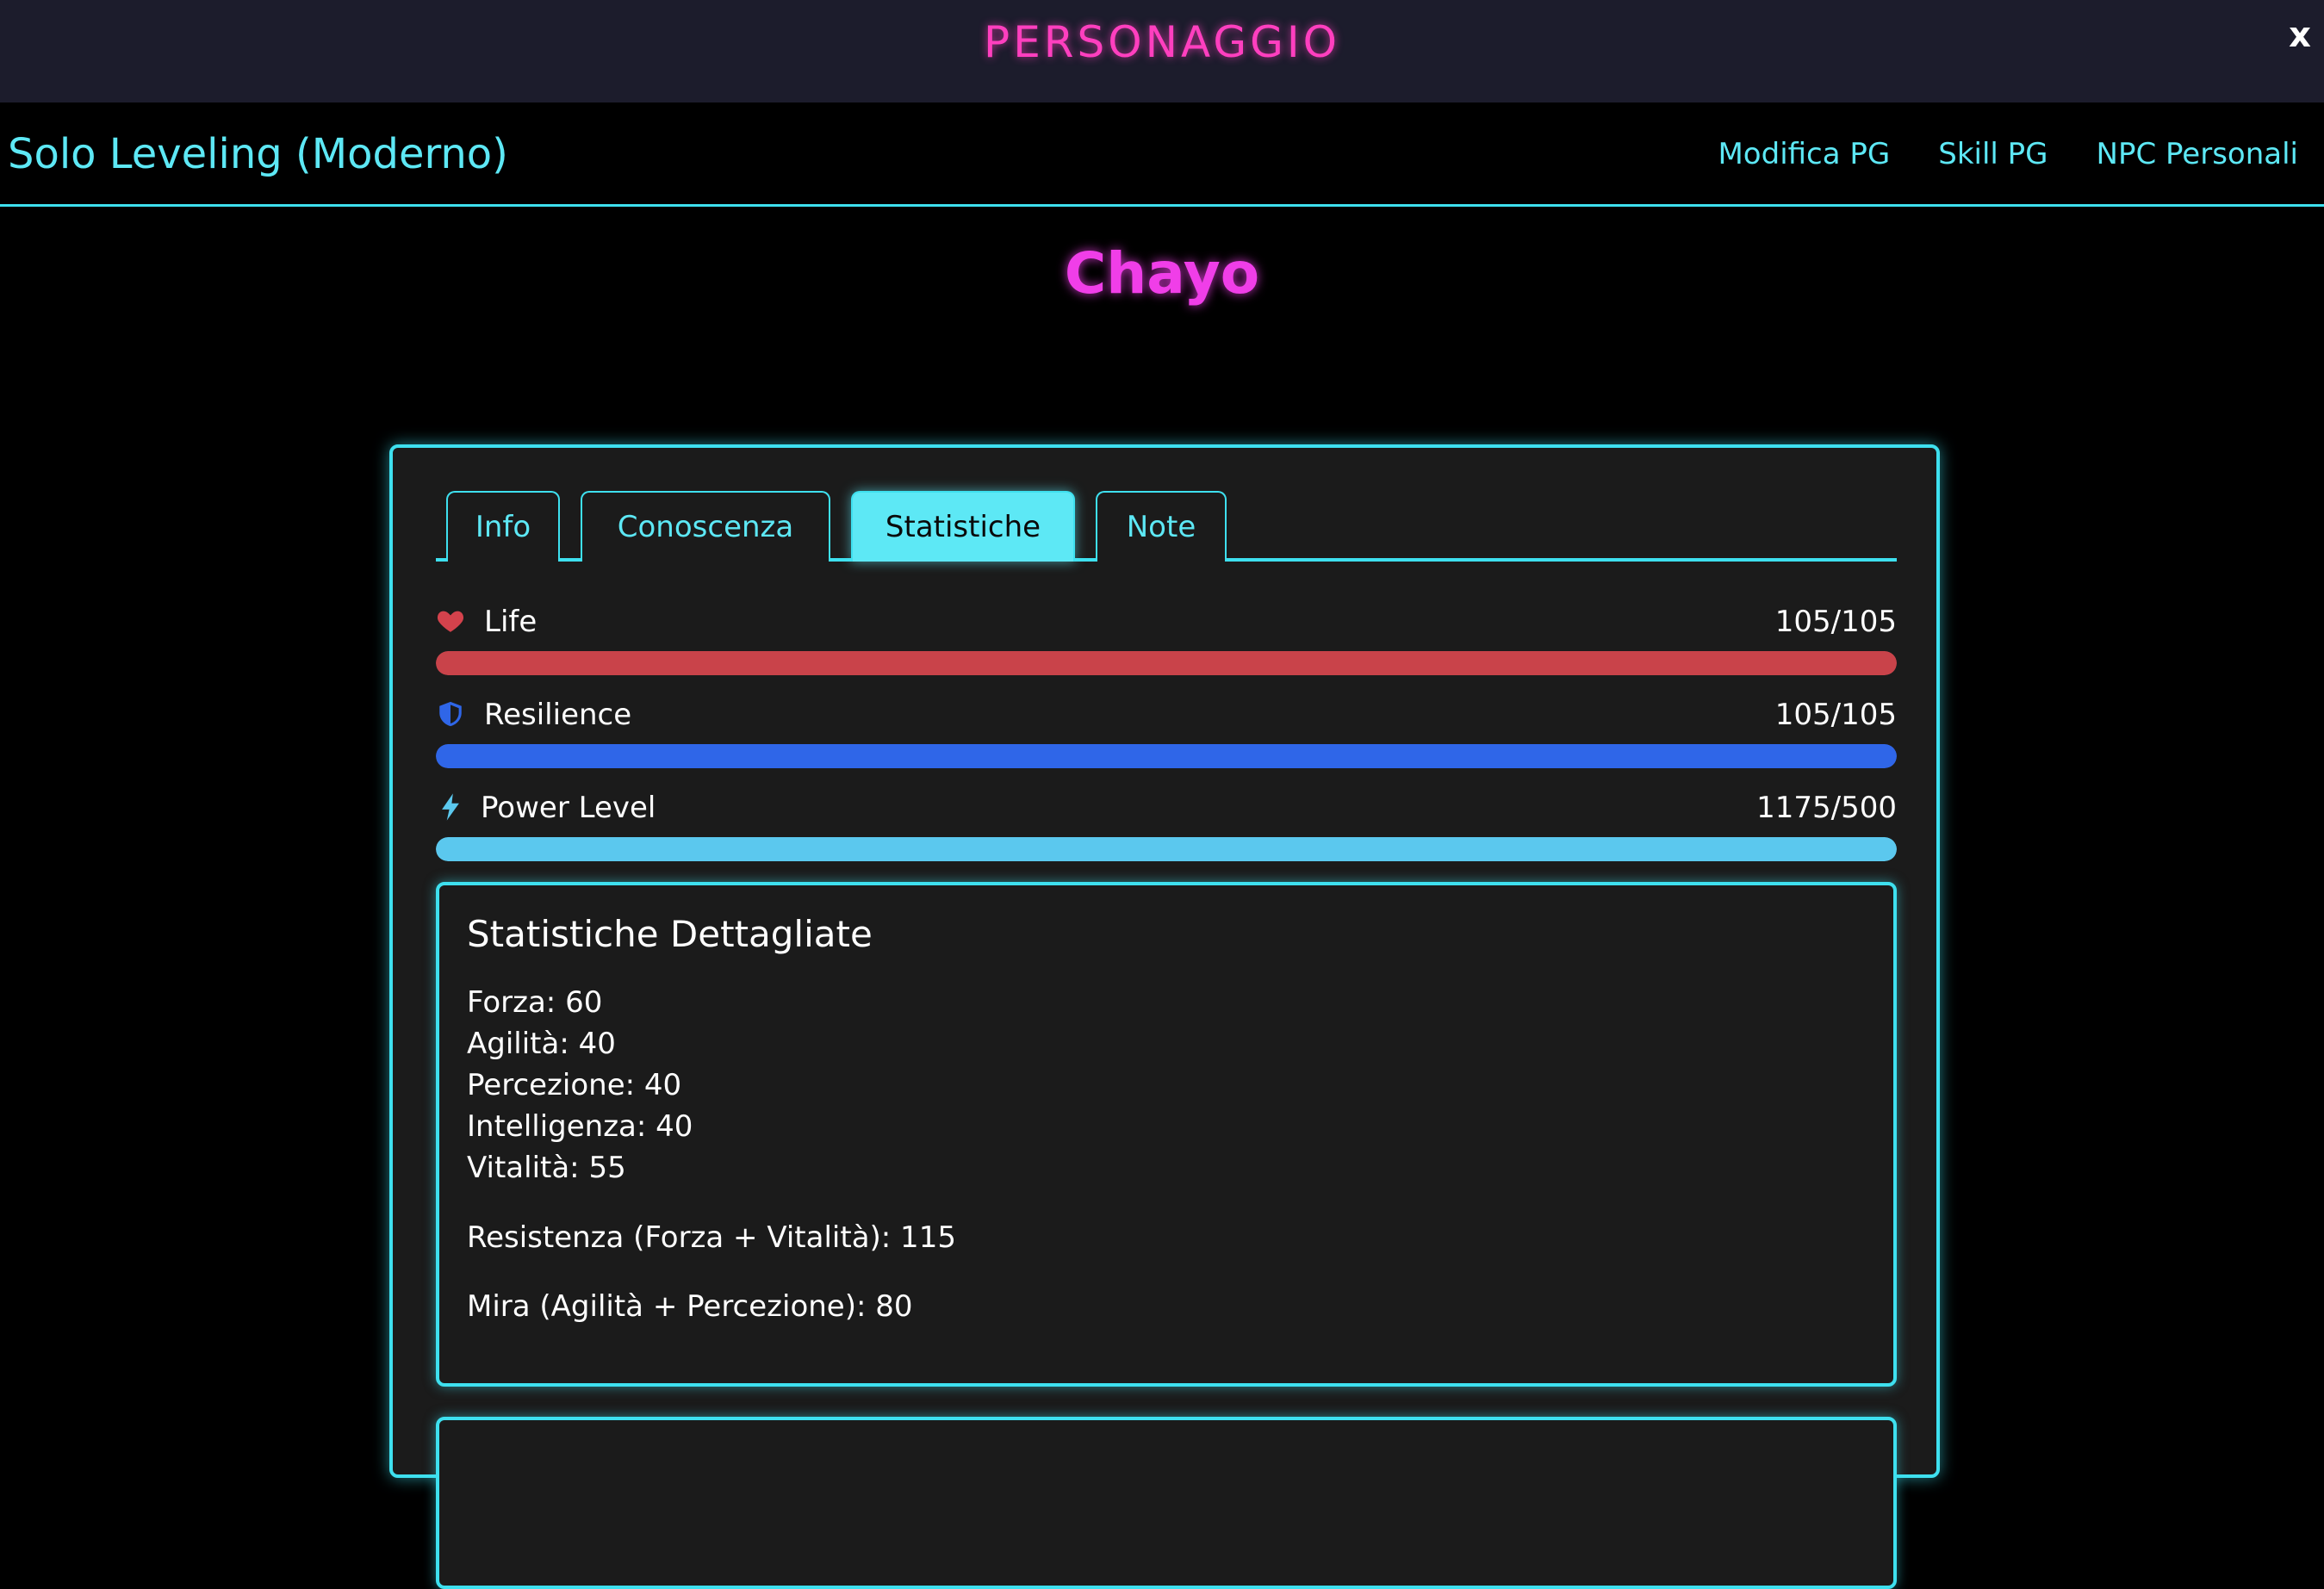 The height and width of the screenshot is (1589, 2324). I want to click on tab-conoscenza: Conoscenza, so click(705, 526).